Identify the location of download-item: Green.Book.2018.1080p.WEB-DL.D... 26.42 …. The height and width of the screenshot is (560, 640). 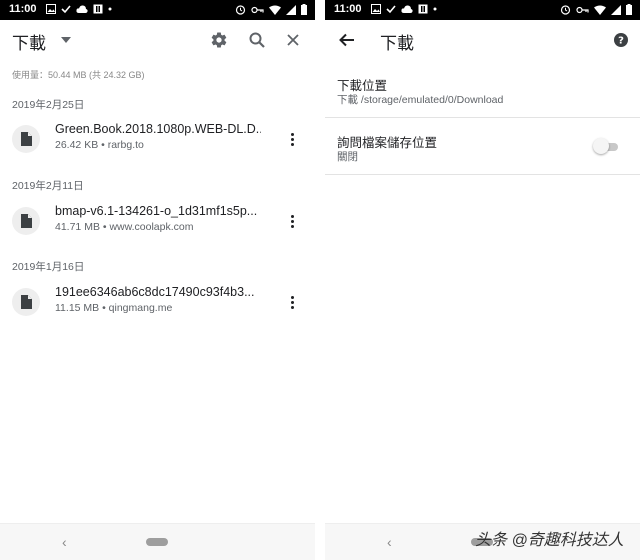
(157, 141).